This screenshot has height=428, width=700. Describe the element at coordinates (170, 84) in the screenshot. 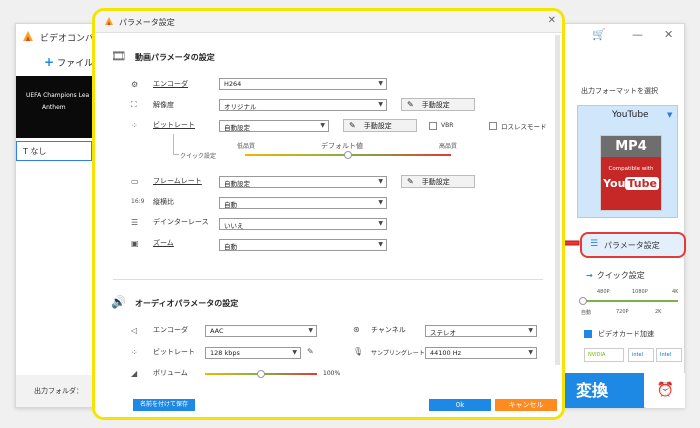

I see `video-encoder-label: エンコーダ` at that location.